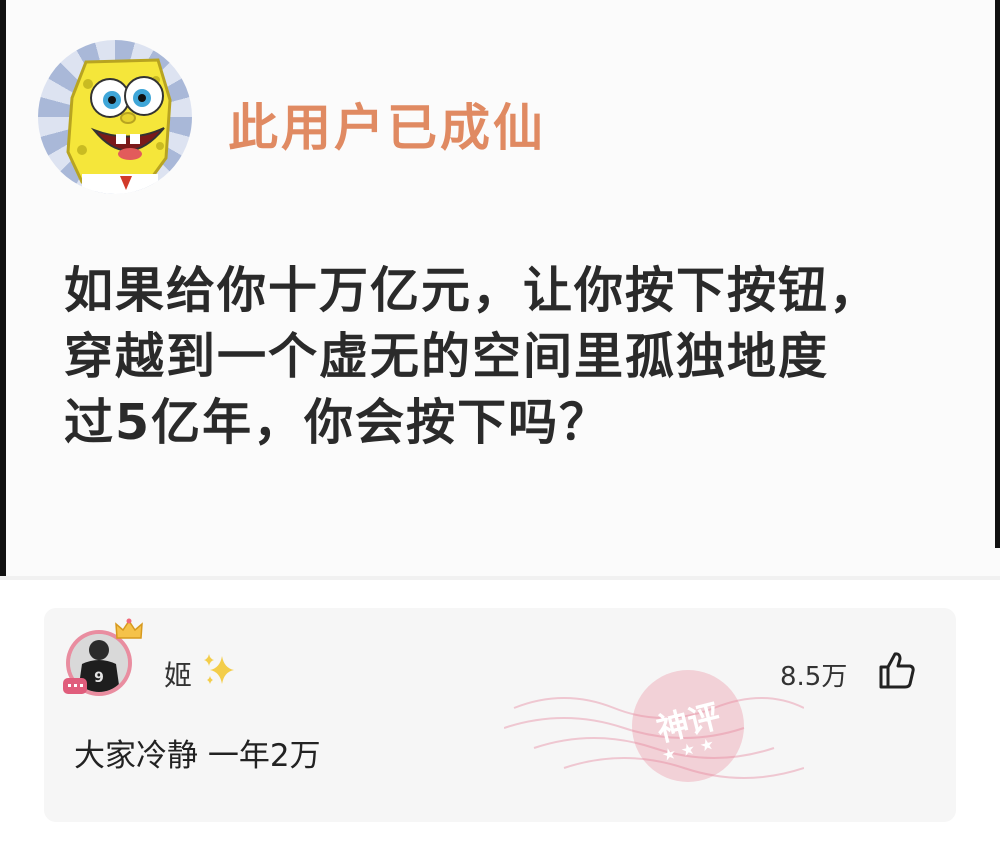  I want to click on stamp-icon: 神评 ★ ★ ★, so click(688, 726).